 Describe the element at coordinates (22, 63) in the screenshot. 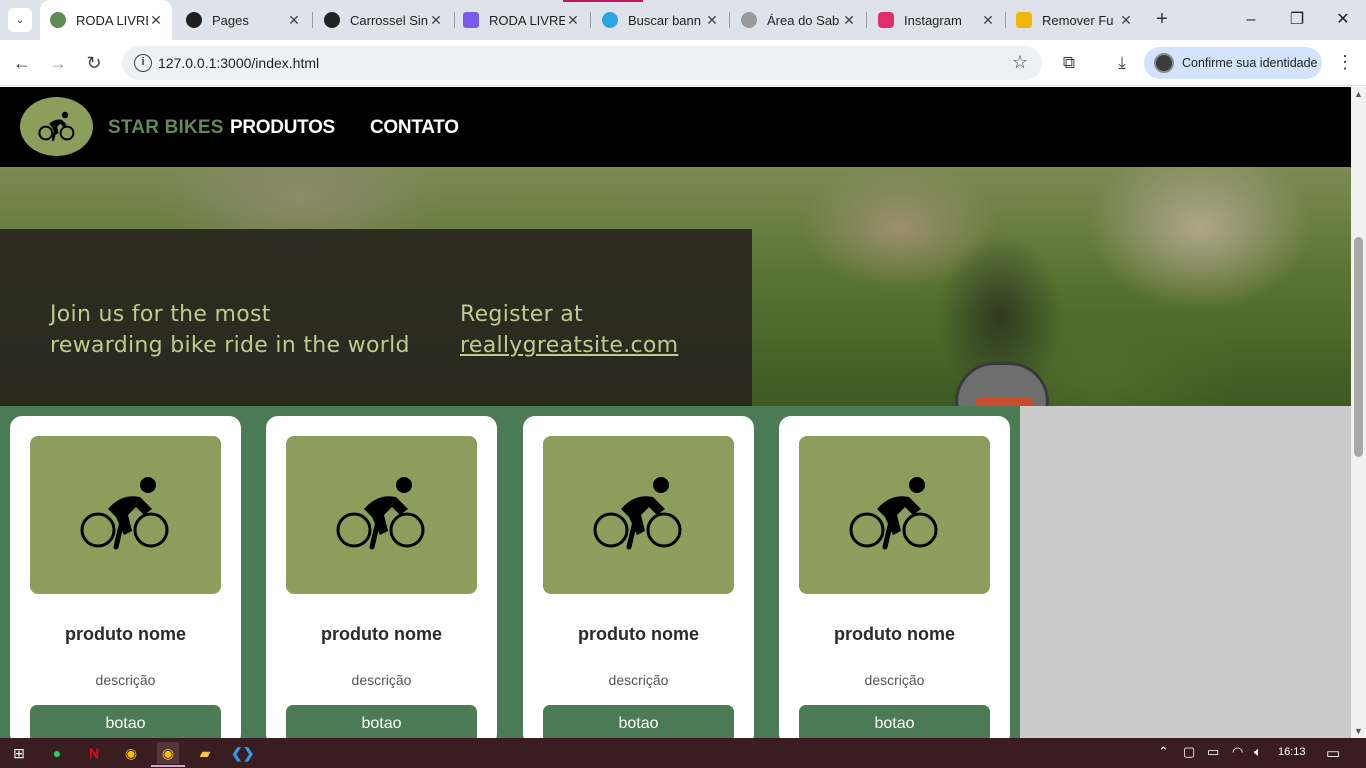

I see `back-arrow-icon: ←` at that location.